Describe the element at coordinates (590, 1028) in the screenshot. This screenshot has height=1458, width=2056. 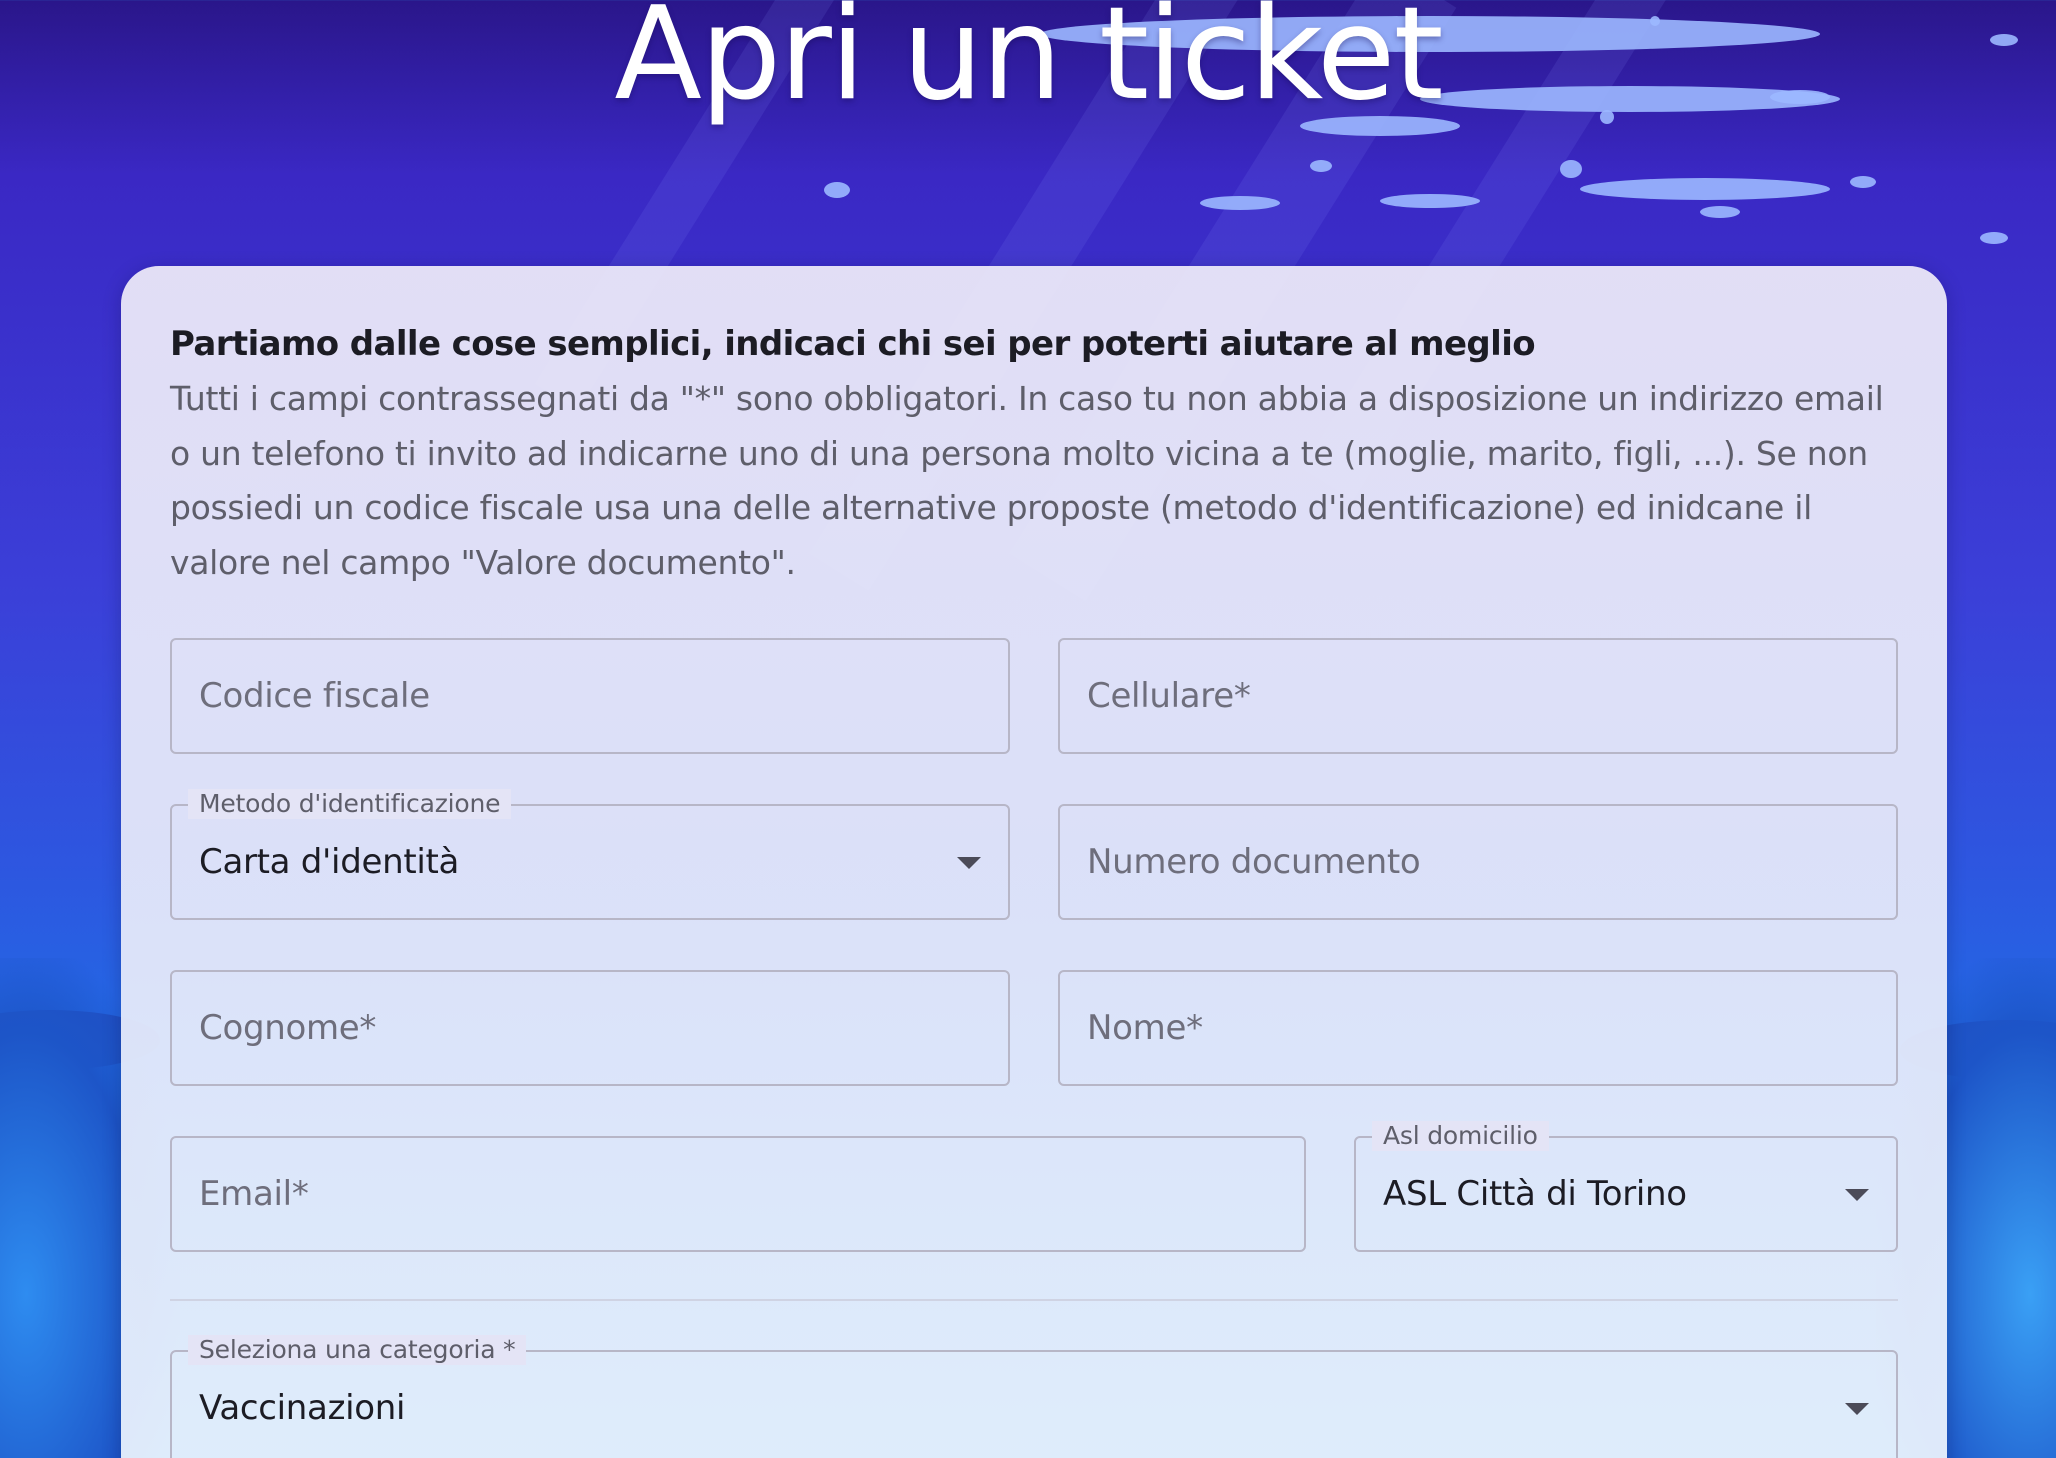
I see `cognome-field: Cognome*` at that location.